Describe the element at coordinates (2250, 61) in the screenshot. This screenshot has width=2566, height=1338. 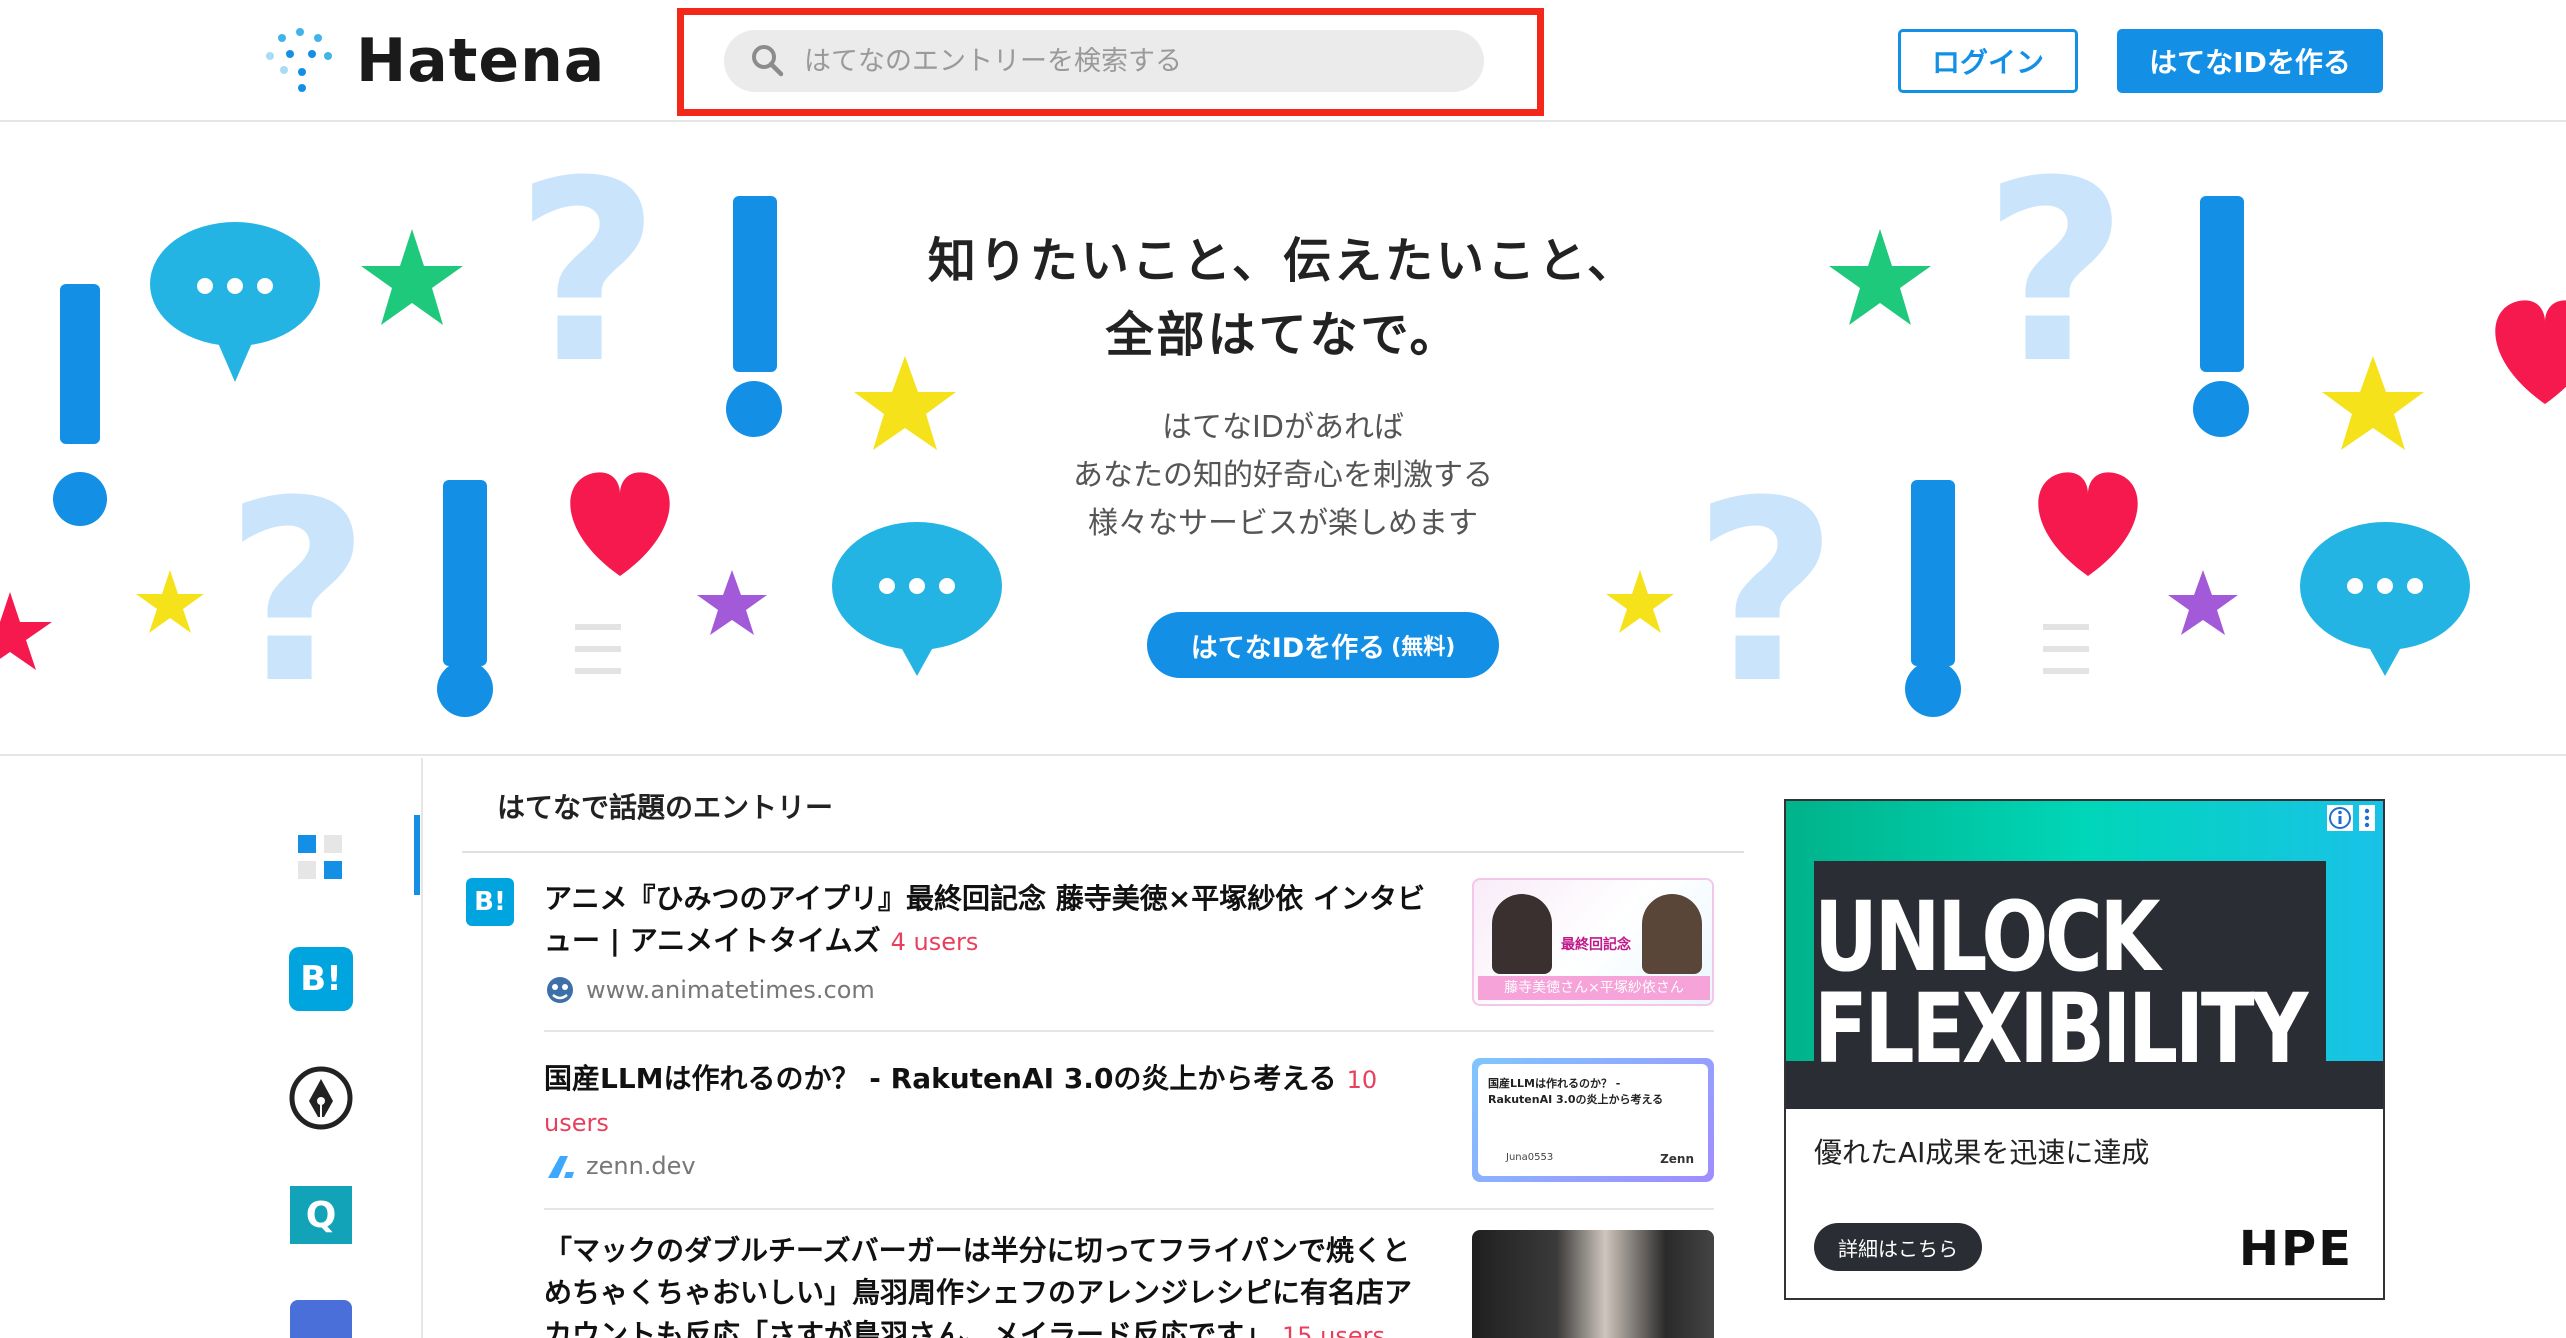
I see `signup-button: はてなIDを作る` at that location.